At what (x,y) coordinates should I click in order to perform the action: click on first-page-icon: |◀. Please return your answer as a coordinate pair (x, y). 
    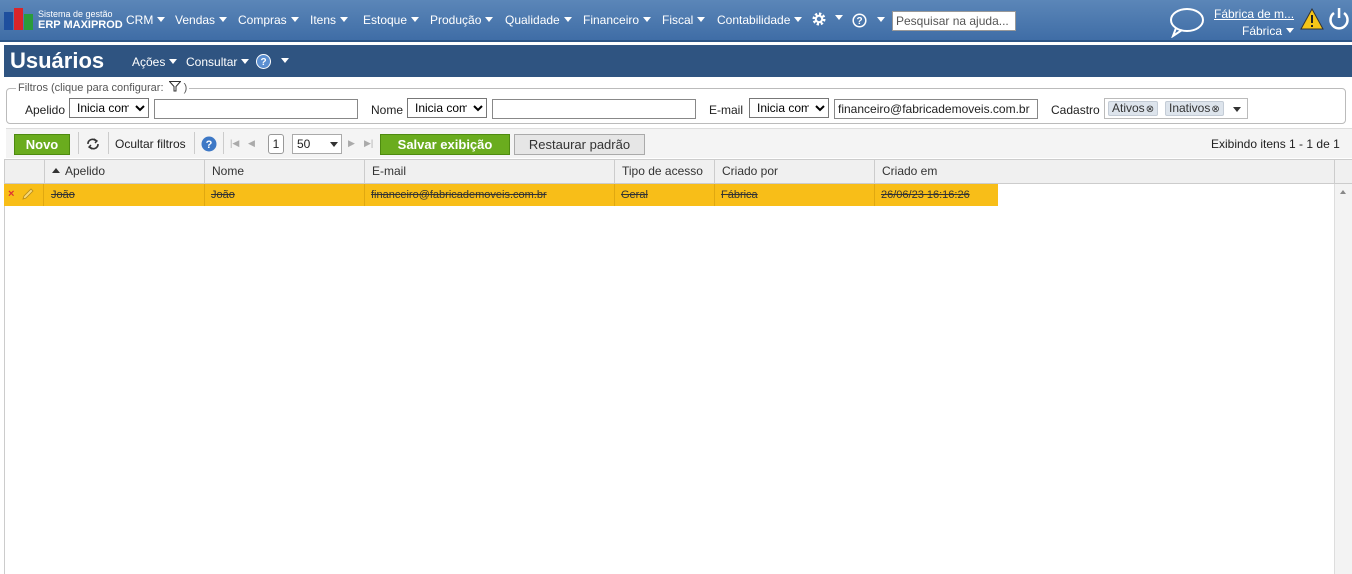
    Looking at the image, I should click on (234, 143).